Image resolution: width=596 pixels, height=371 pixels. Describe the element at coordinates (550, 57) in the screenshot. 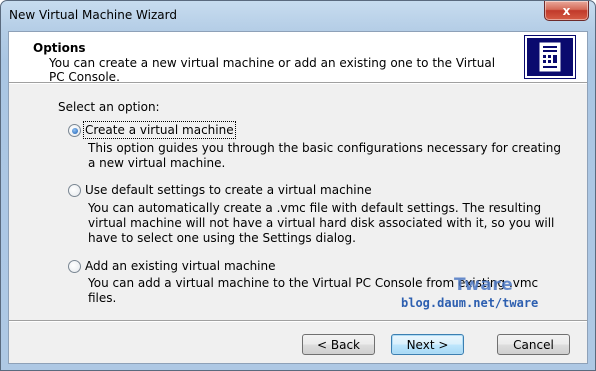

I see `computer-tower-icon` at that location.